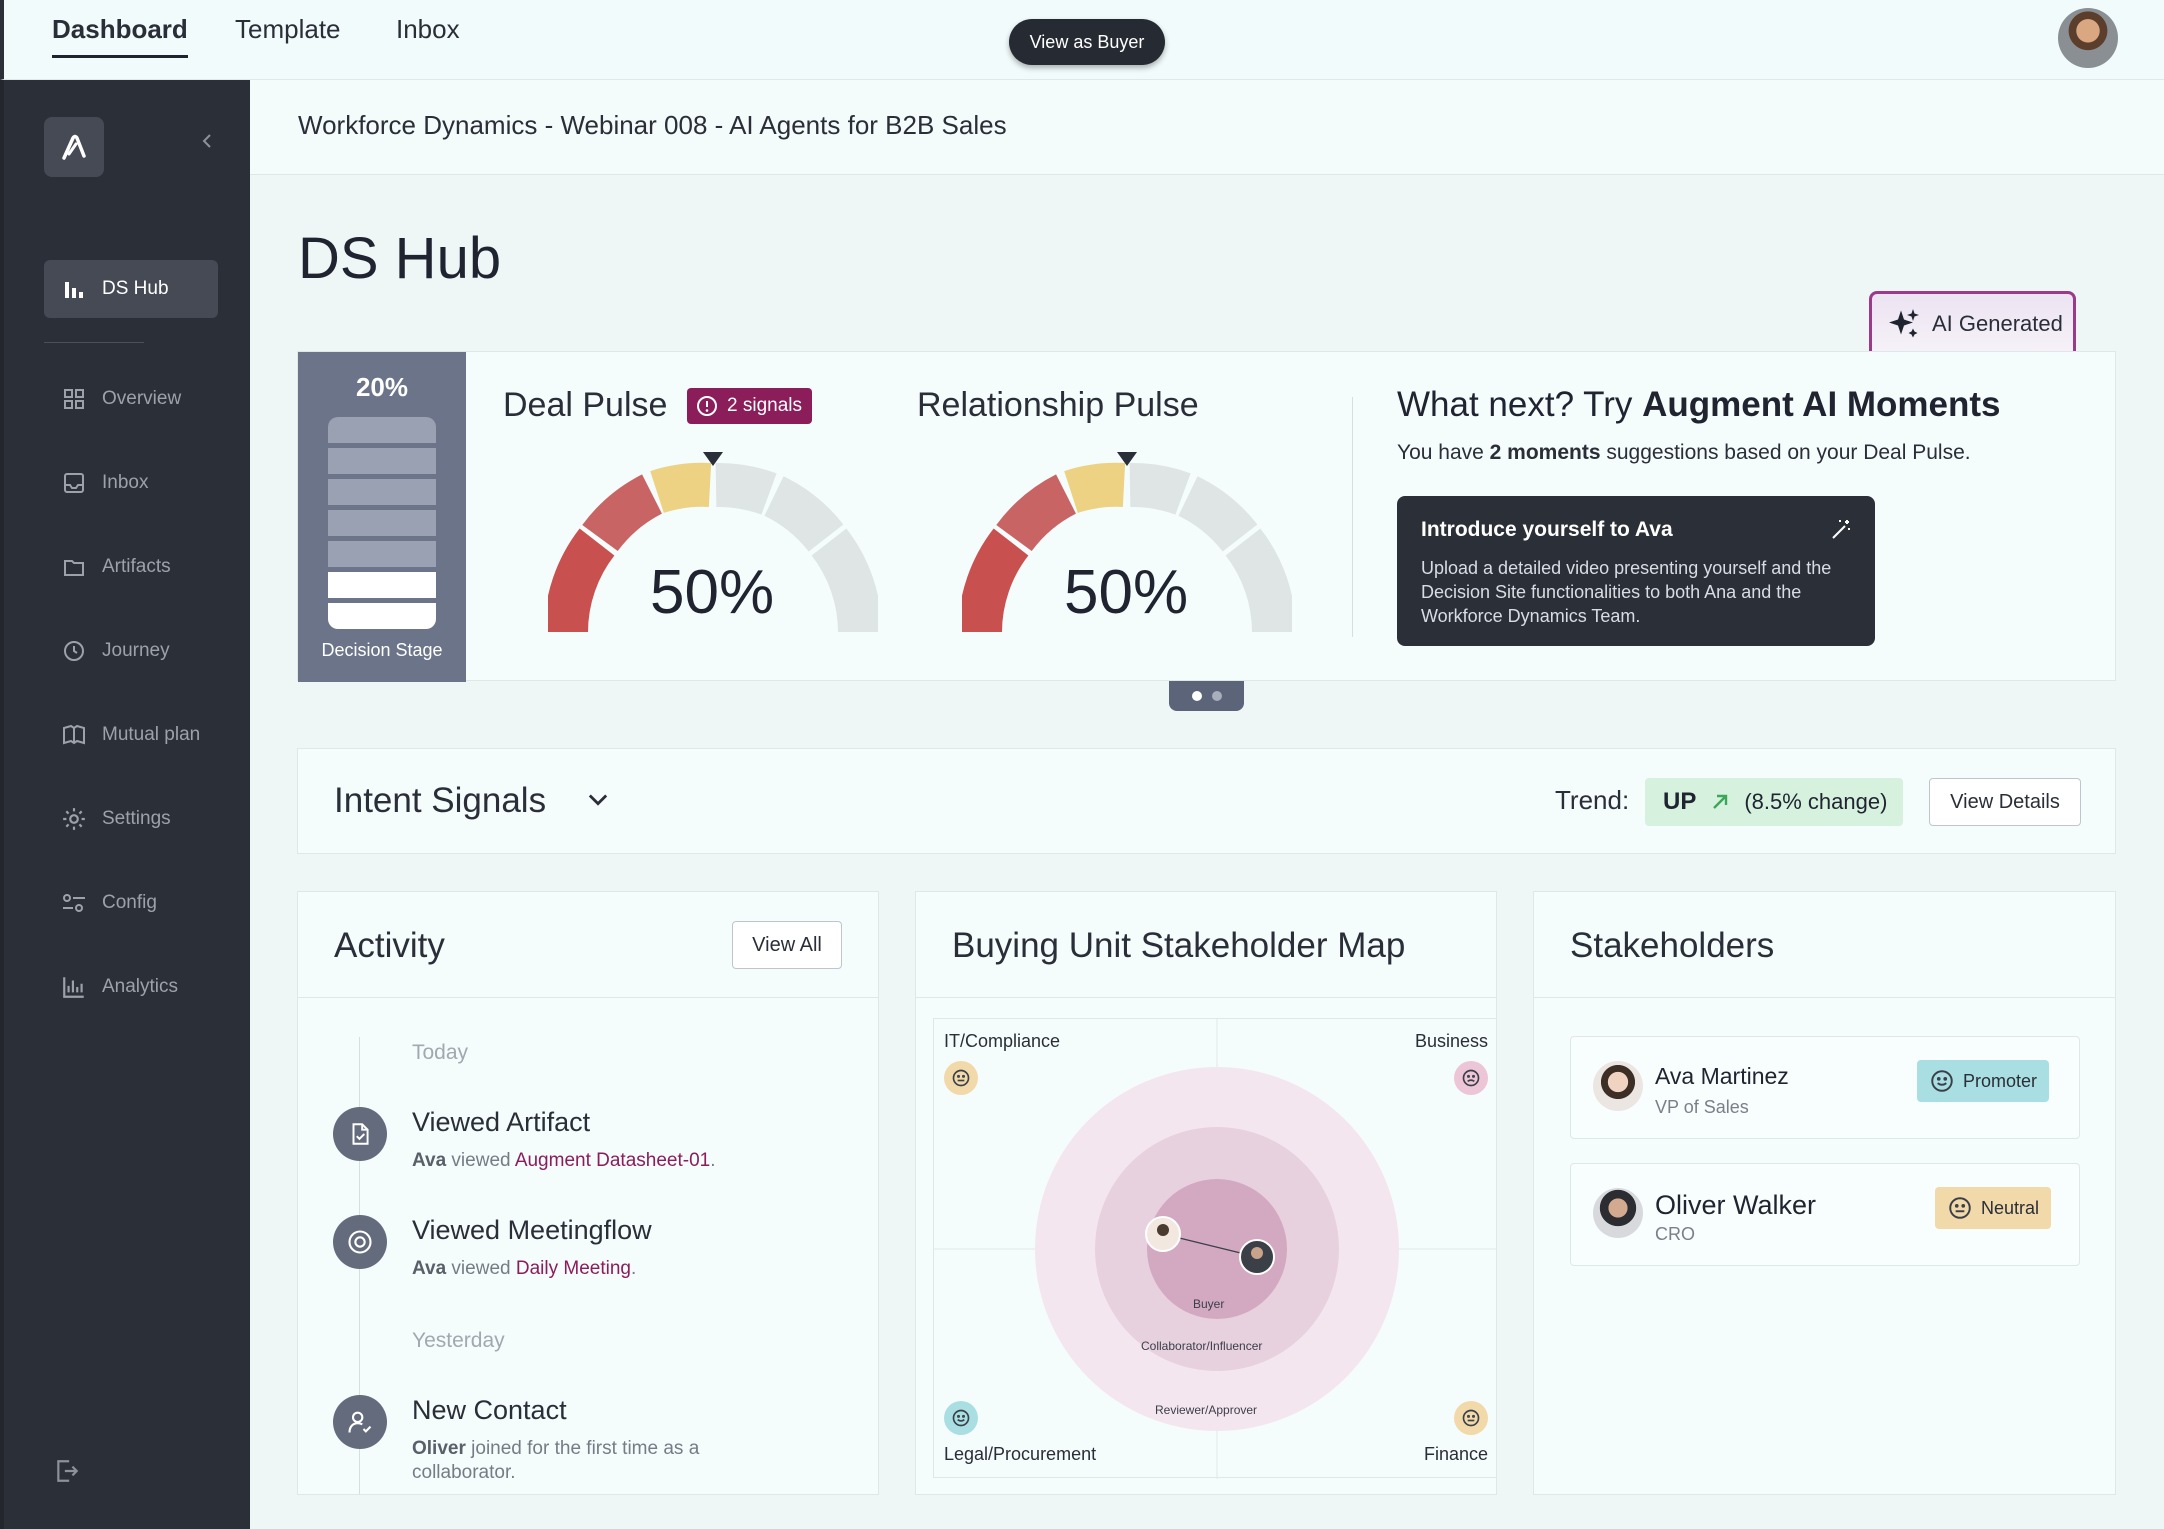 This screenshot has height=1529, width=2164. Describe the element at coordinates (585, 405) in the screenshot. I see `deal-pulse-title: Deal Pulse` at that location.